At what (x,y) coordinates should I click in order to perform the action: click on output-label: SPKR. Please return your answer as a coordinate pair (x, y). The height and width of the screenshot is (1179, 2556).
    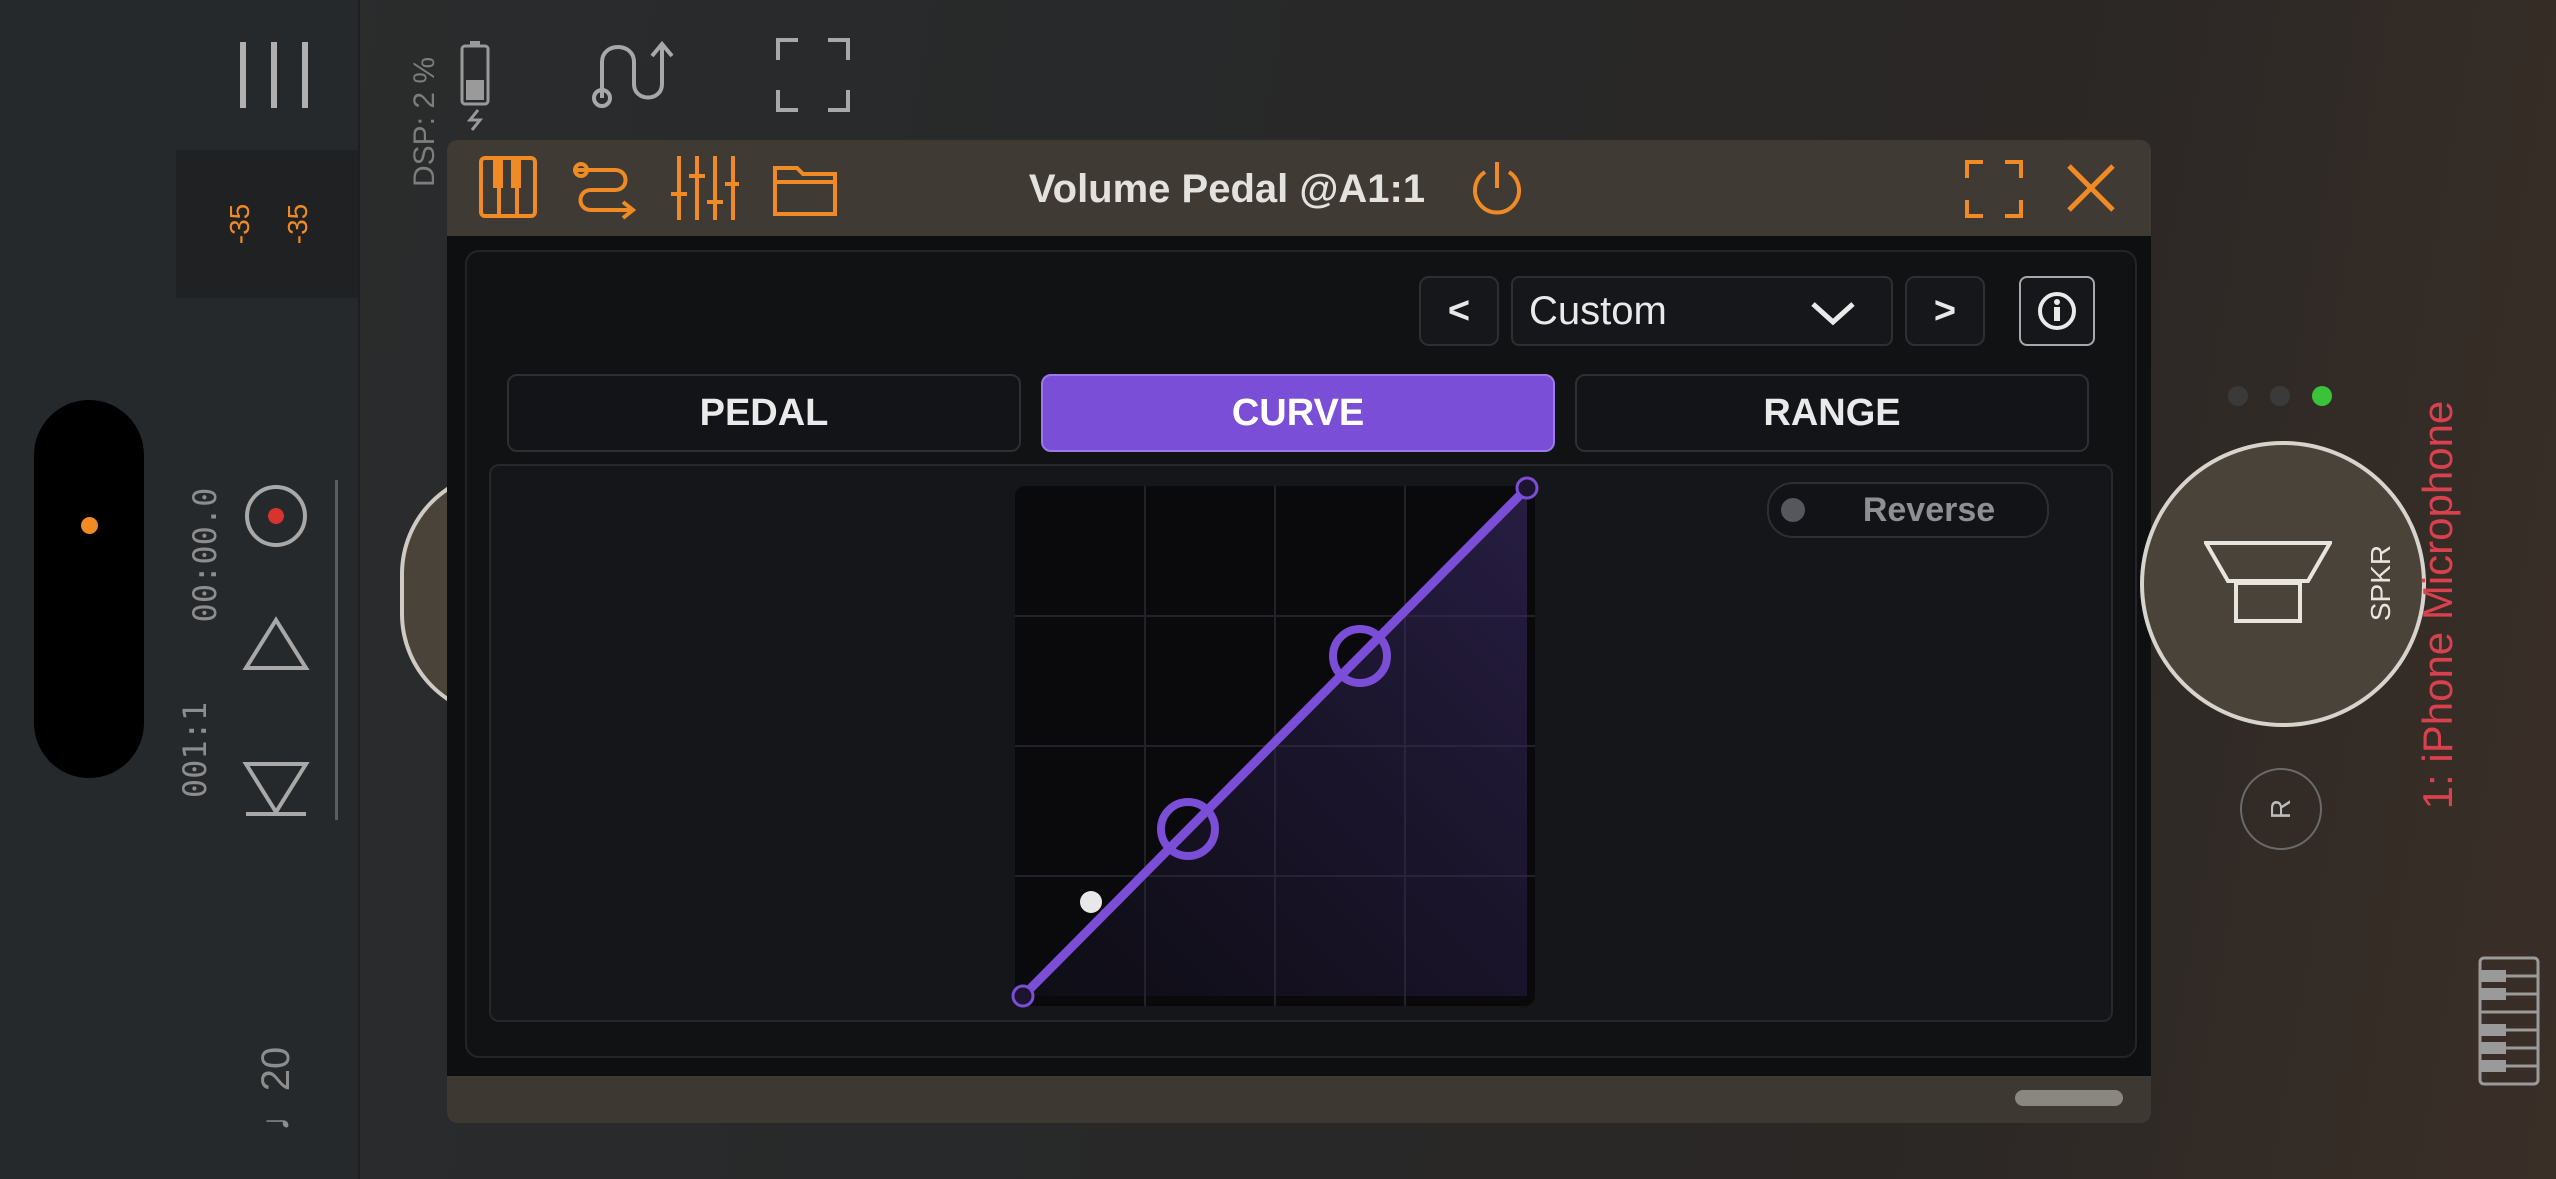
    Looking at the image, I should click on (2380, 583).